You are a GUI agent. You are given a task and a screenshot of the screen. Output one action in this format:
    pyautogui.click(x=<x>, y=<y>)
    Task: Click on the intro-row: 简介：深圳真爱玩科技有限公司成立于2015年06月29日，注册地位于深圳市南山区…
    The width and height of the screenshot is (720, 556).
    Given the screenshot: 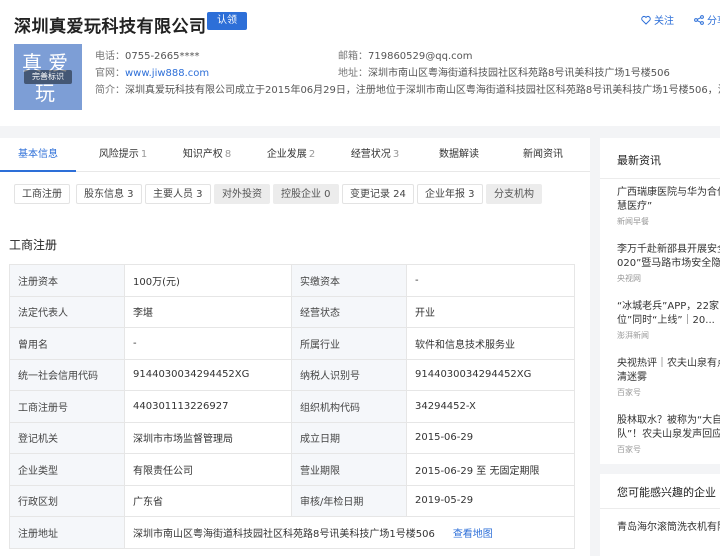 What is the action you would take?
    pyautogui.click(x=407, y=88)
    